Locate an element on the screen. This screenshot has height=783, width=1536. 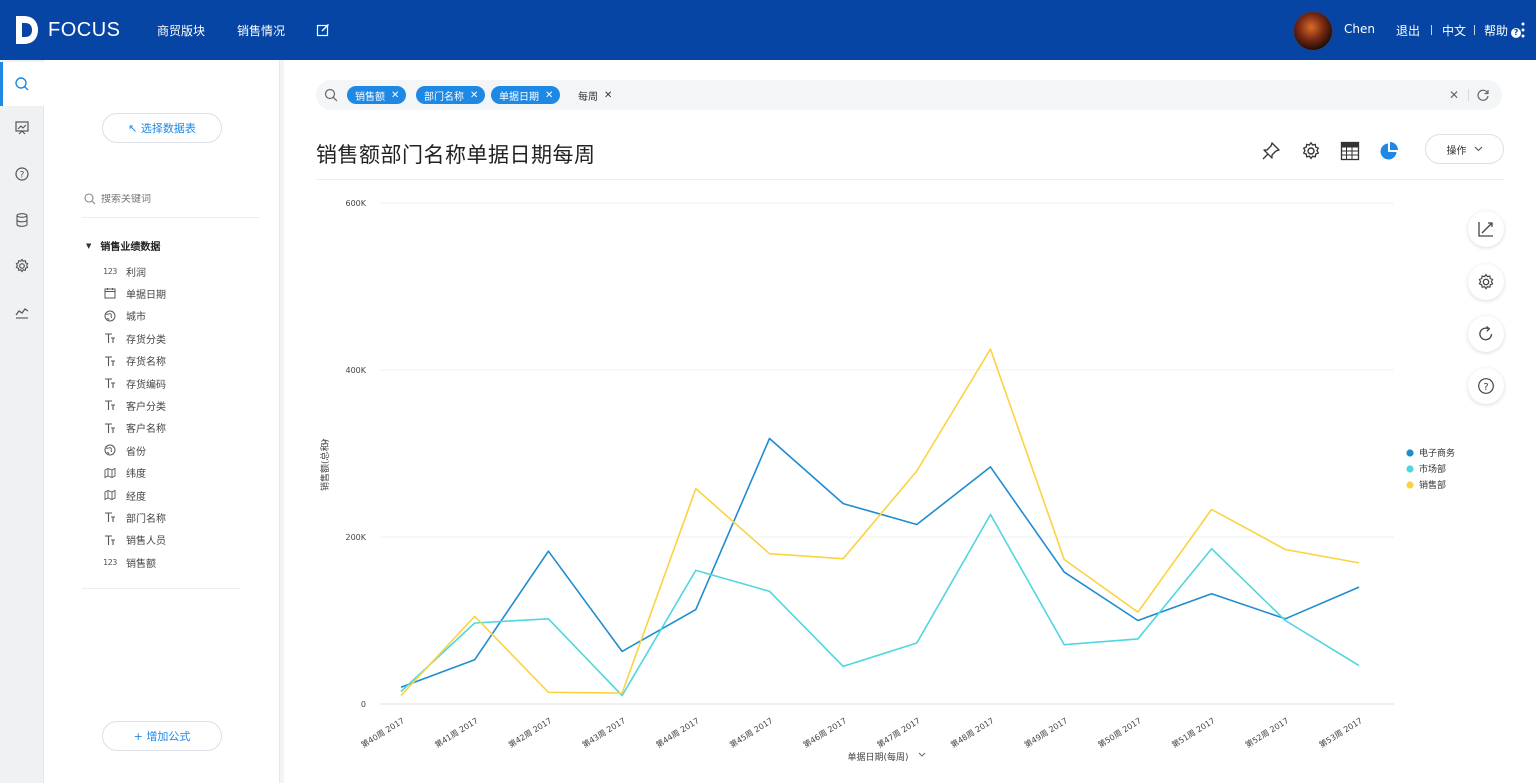
chart-type-button is located at coordinates (1389, 151).